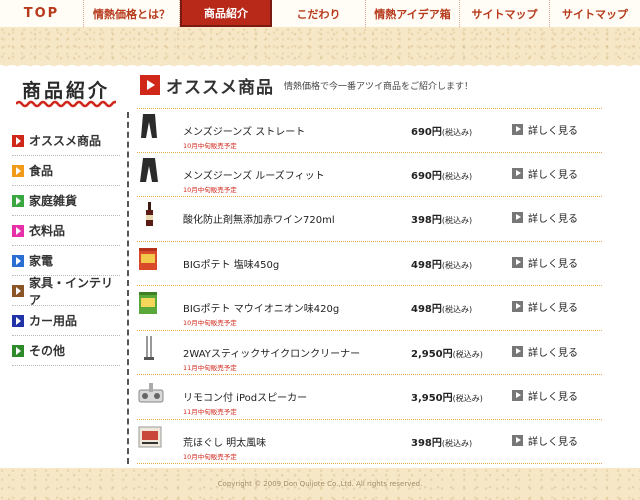 The height and width of the screenshot is (500, 640). What do you see at coordinates (66, 171) in the screenshot?
I see `sidebar-item-food: 食品` at bounding box center [66, 171].